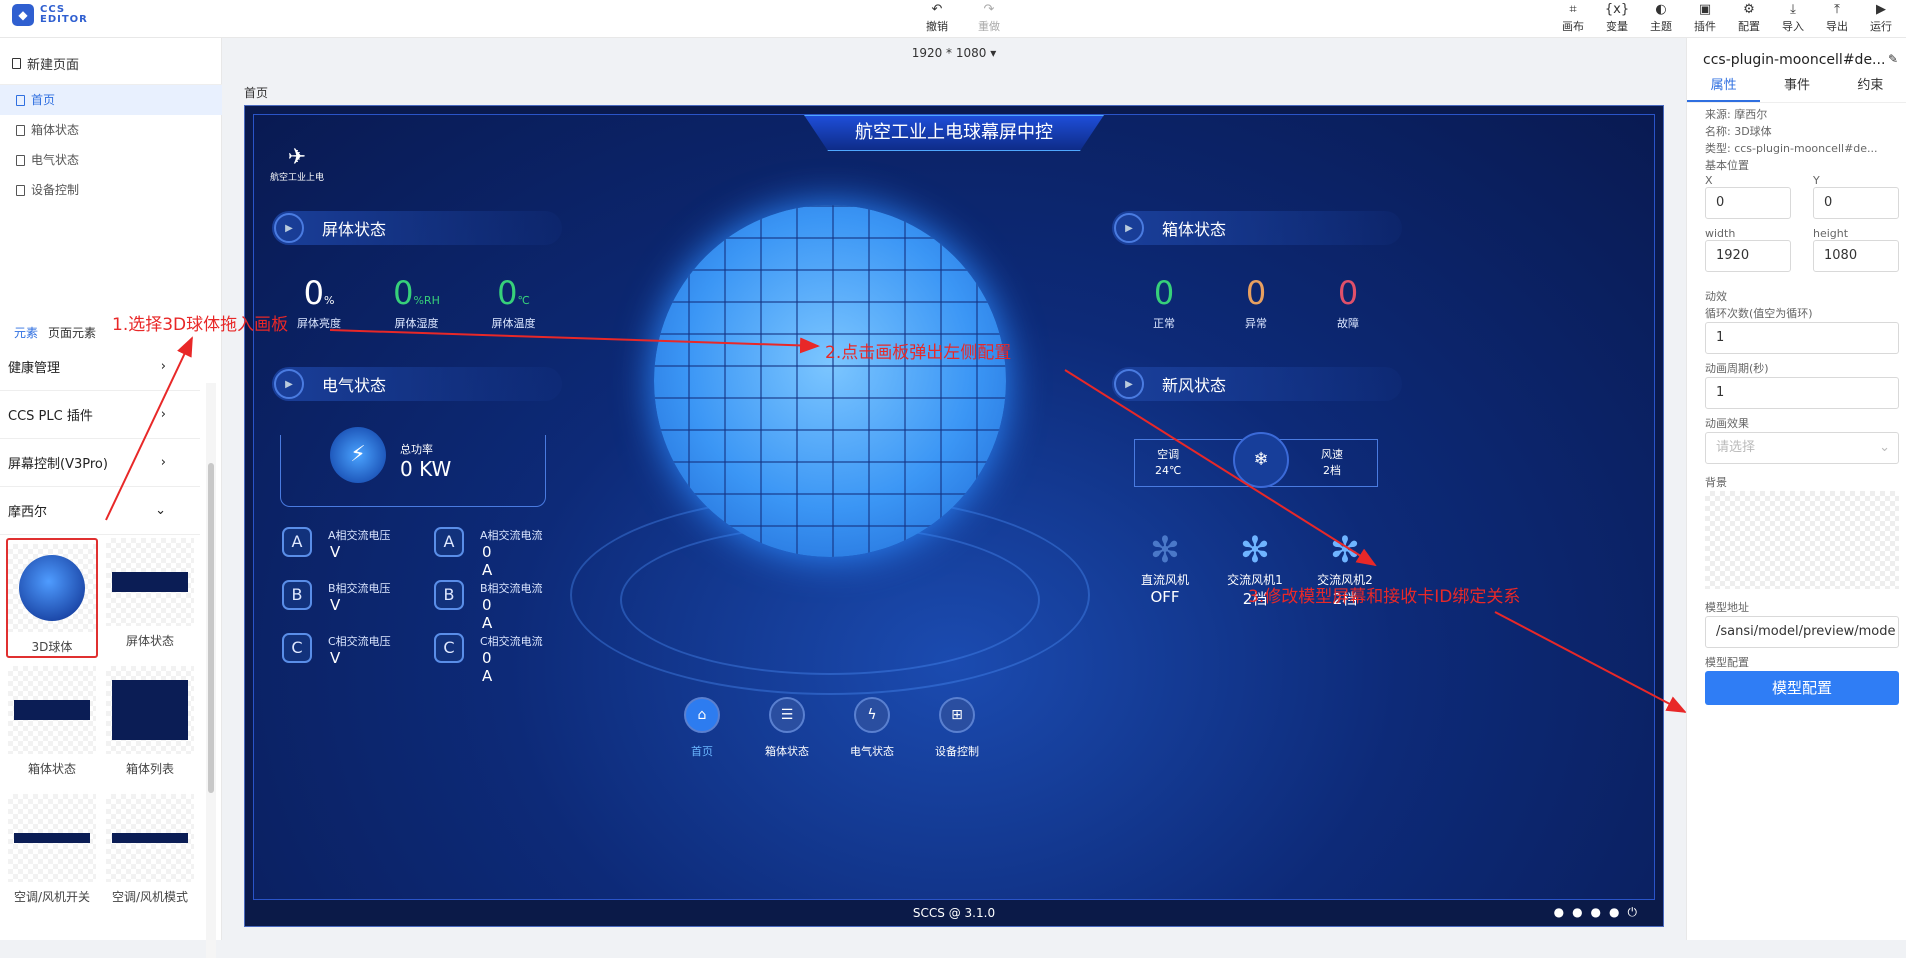 Image resolution: width=1906 pixels, height=958 pixels. Describe the element at coordinates (358, 455) in the screenshot. I see `power-shield-icon: ⚡` at that location.